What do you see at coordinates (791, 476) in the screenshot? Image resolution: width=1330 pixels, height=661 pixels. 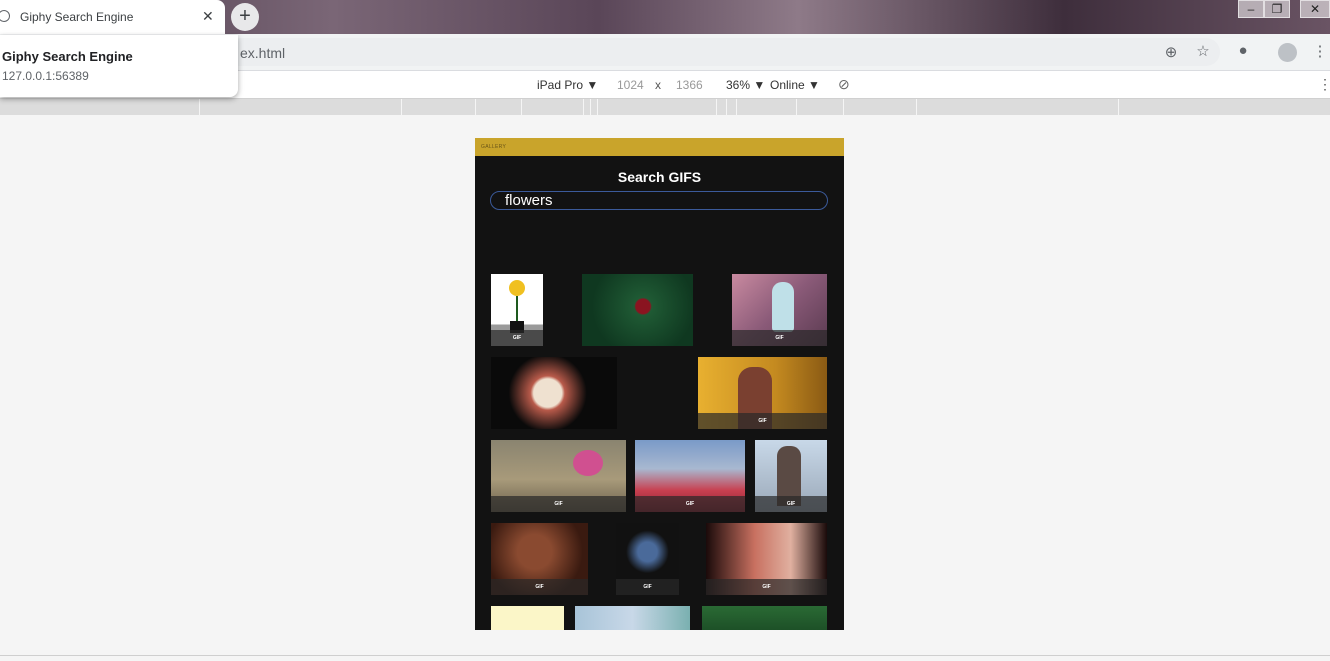 I see `gif-tile-man-bouquet: GIF` at bounding box center [791, 476].